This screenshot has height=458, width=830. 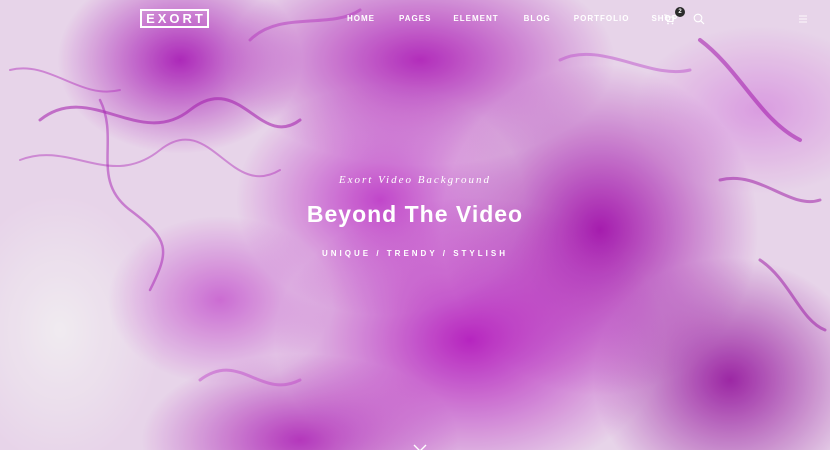 What do you see at coordinates (415, 20) in the screenshot?
I see `nav-item-pages: PAGES` at bounding box center [415, 20].